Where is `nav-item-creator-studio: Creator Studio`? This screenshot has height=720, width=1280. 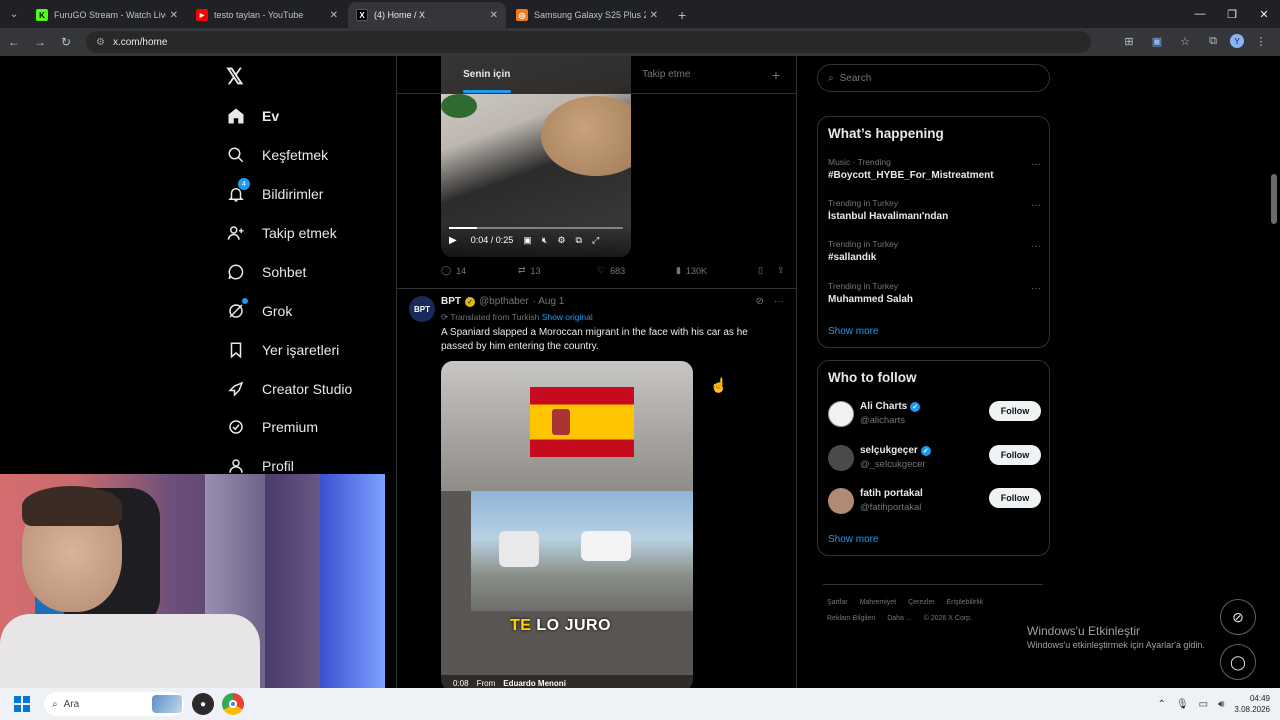 nav-item-creator-studio: Creator Studio is located at coordinates (289, 389).